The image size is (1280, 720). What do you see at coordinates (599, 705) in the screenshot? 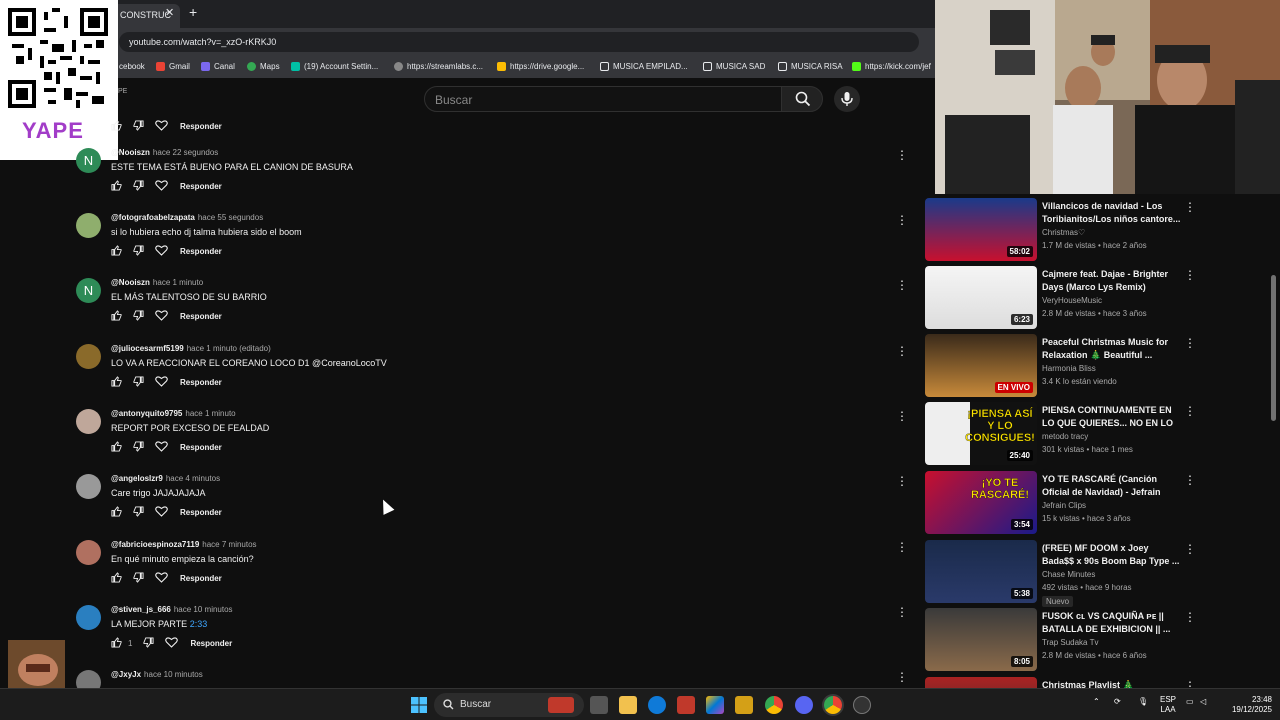
I see `task-view-icon` at bounding box center [599, 705].